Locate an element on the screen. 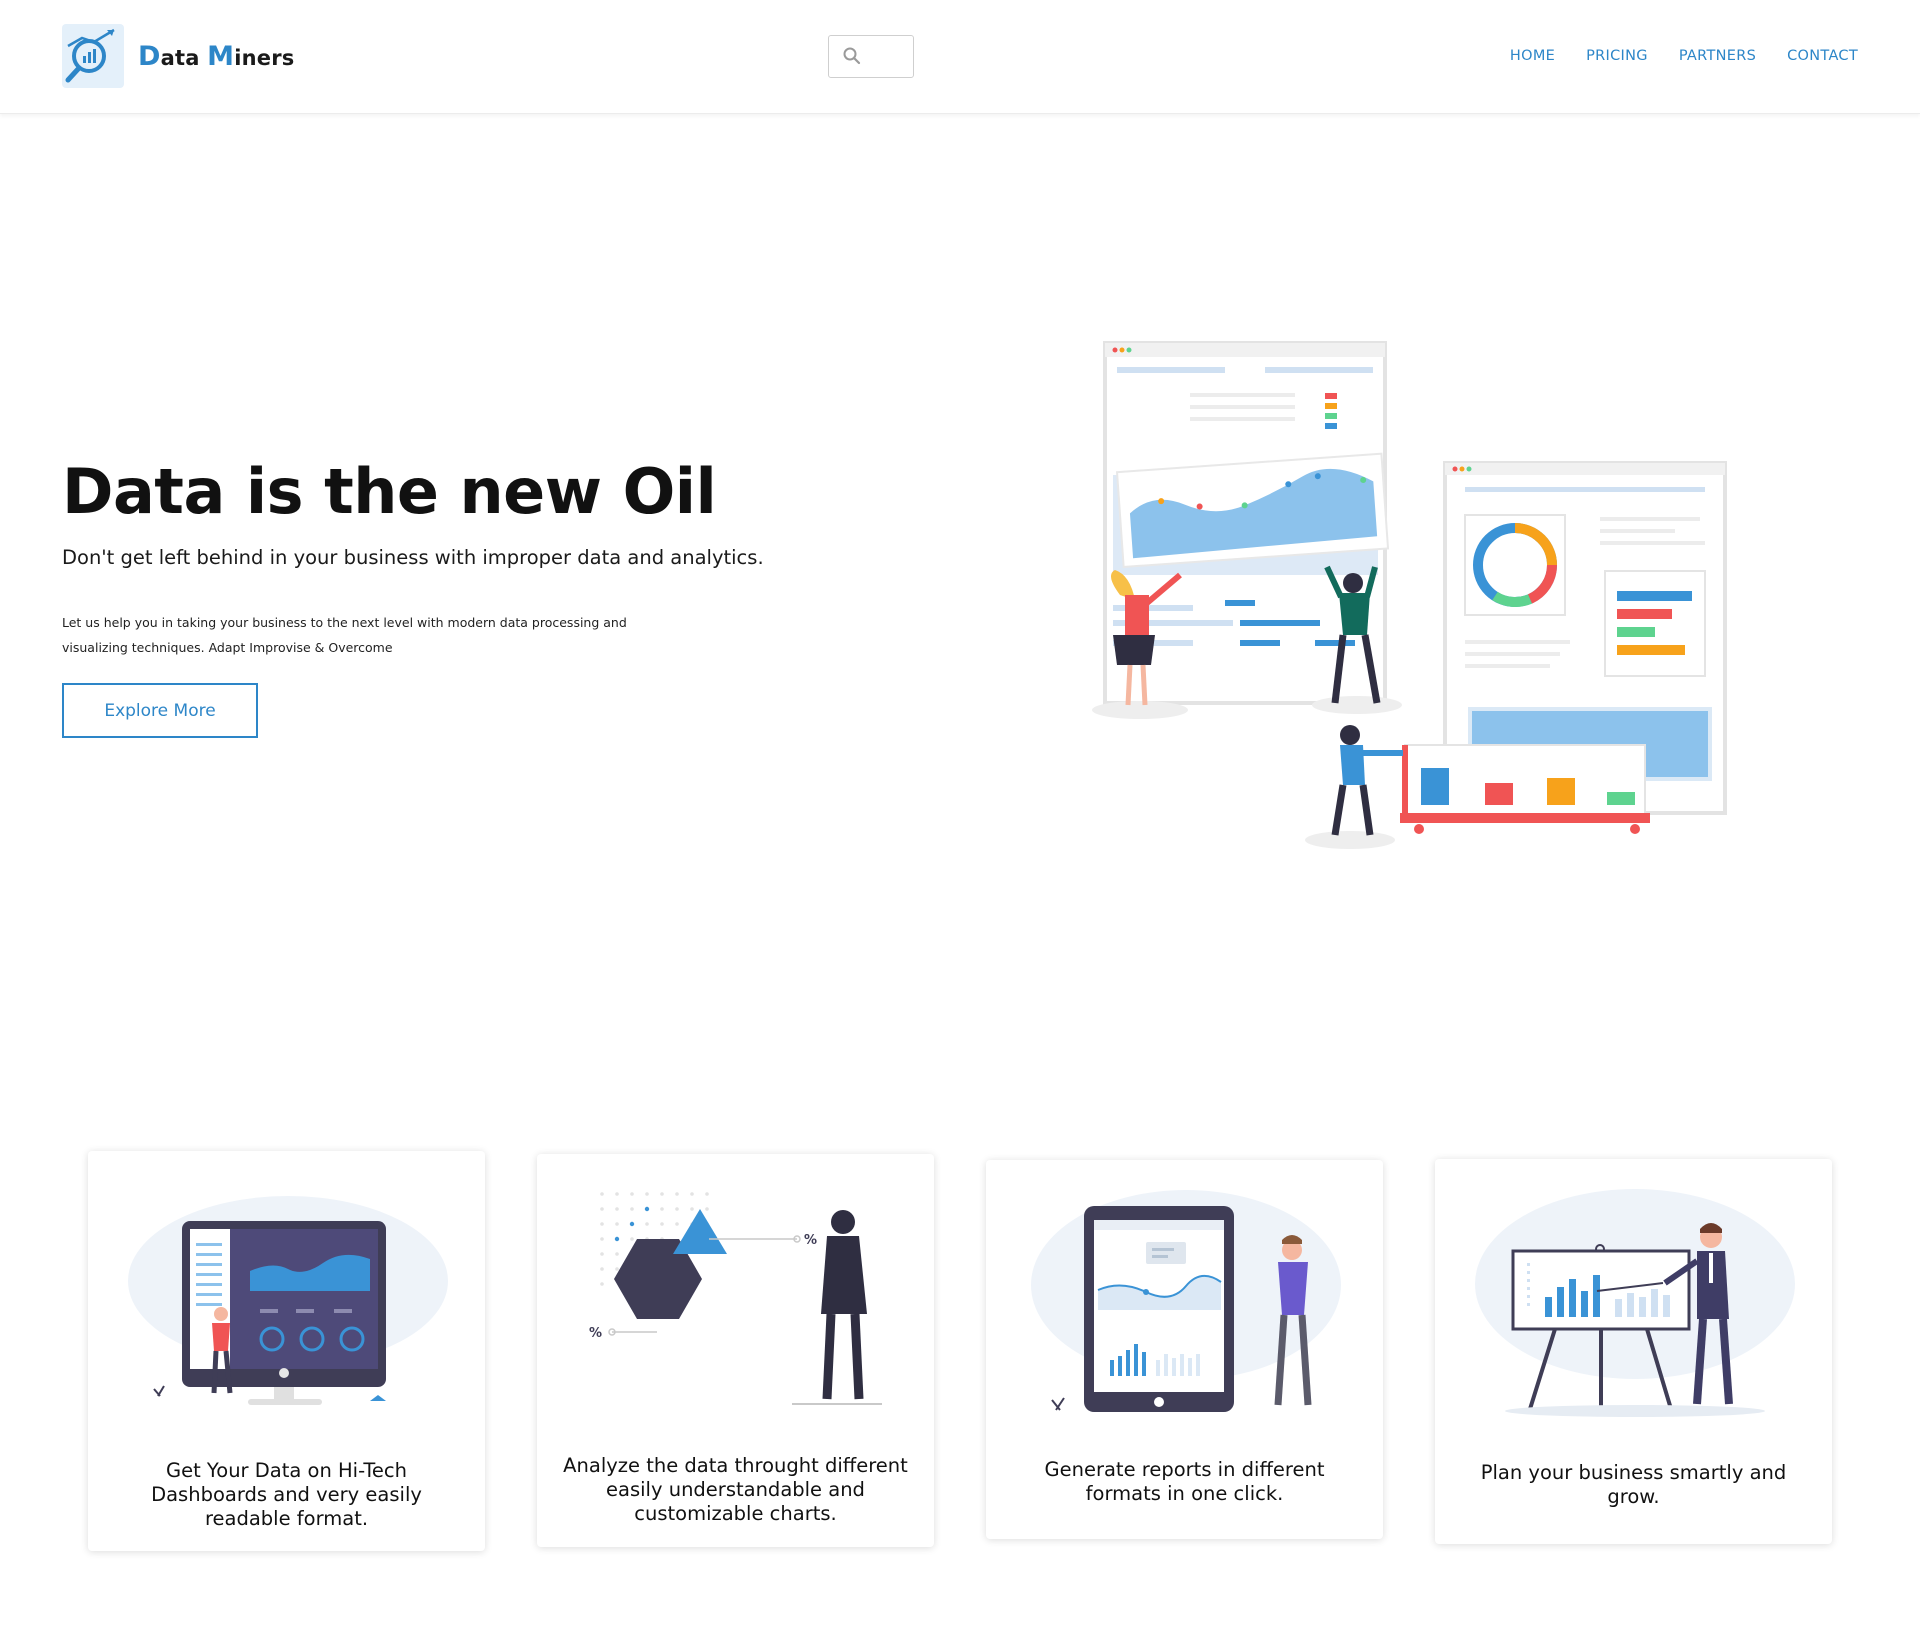 The height and width of the screenshot is (1634, 1920). feature-text-line: customizable charts. is located at coordinates (735, 1513).